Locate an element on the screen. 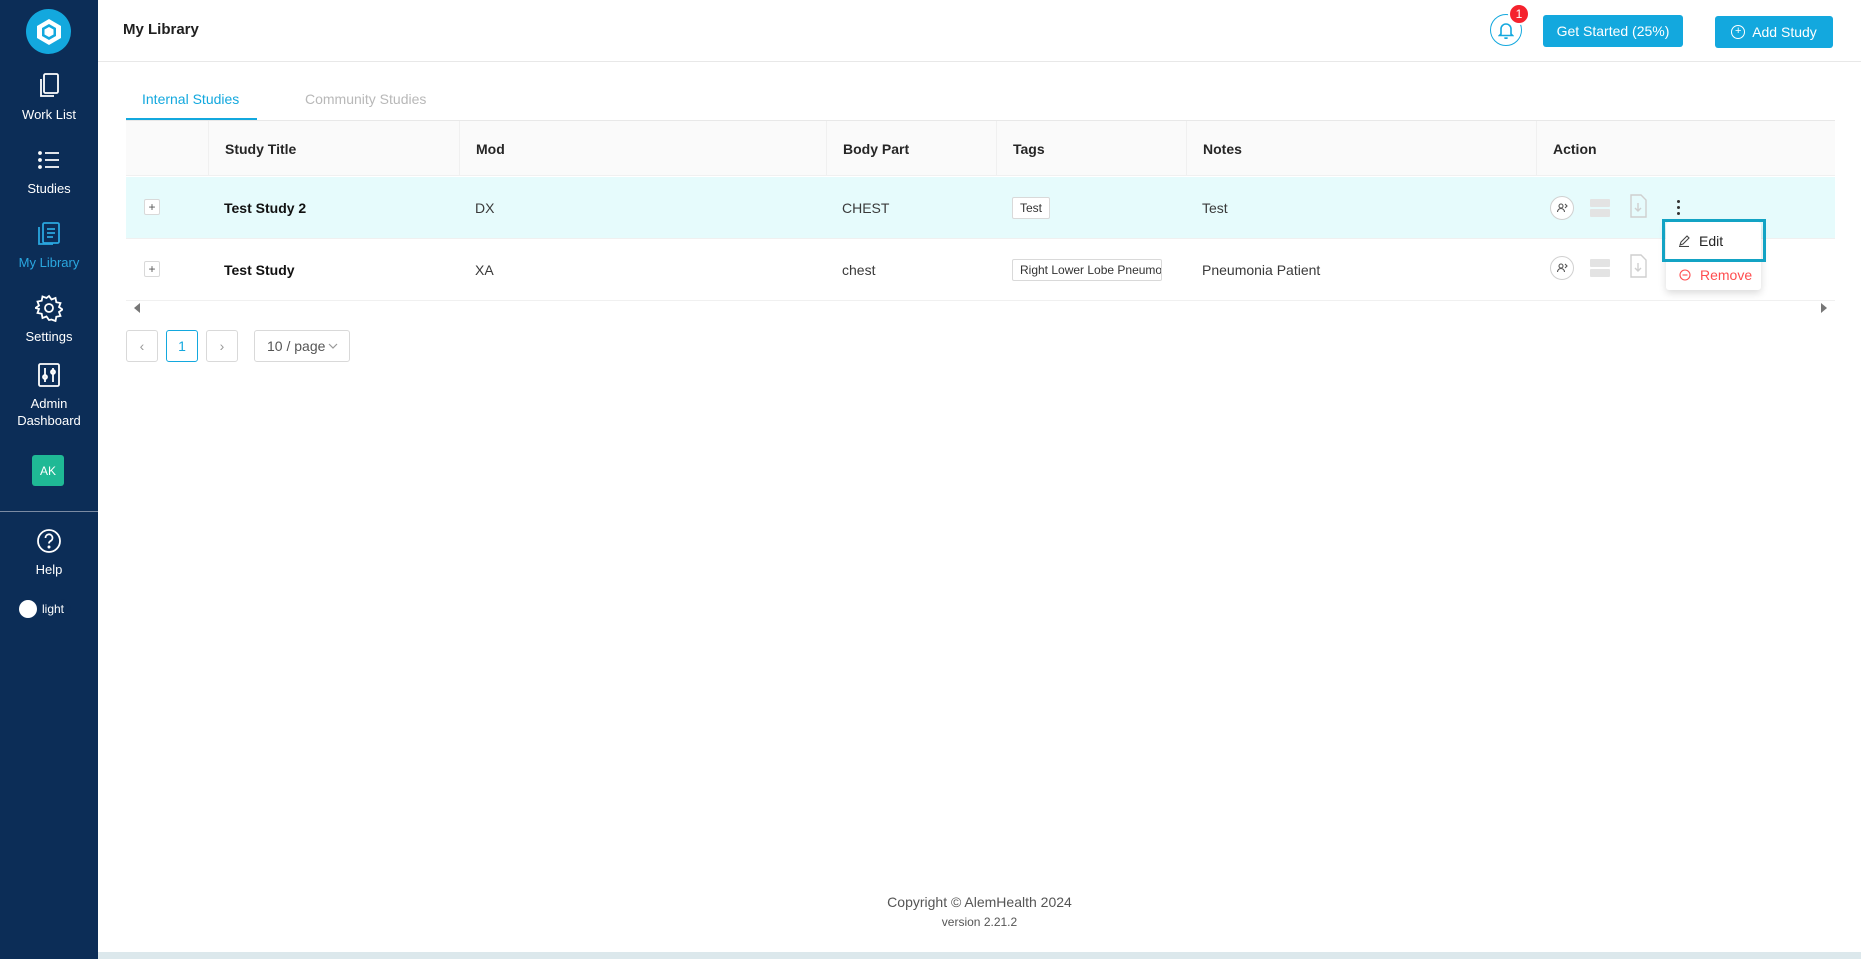  avatar: AK is located at coordinates (48, 470).